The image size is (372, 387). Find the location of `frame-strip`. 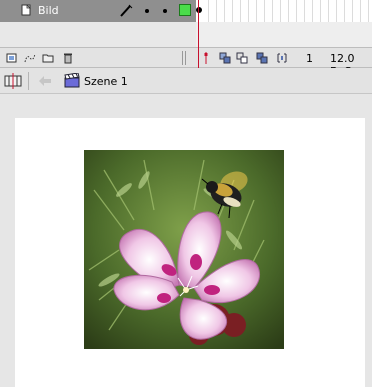

frame-strip is located at coordinates (284, 11).